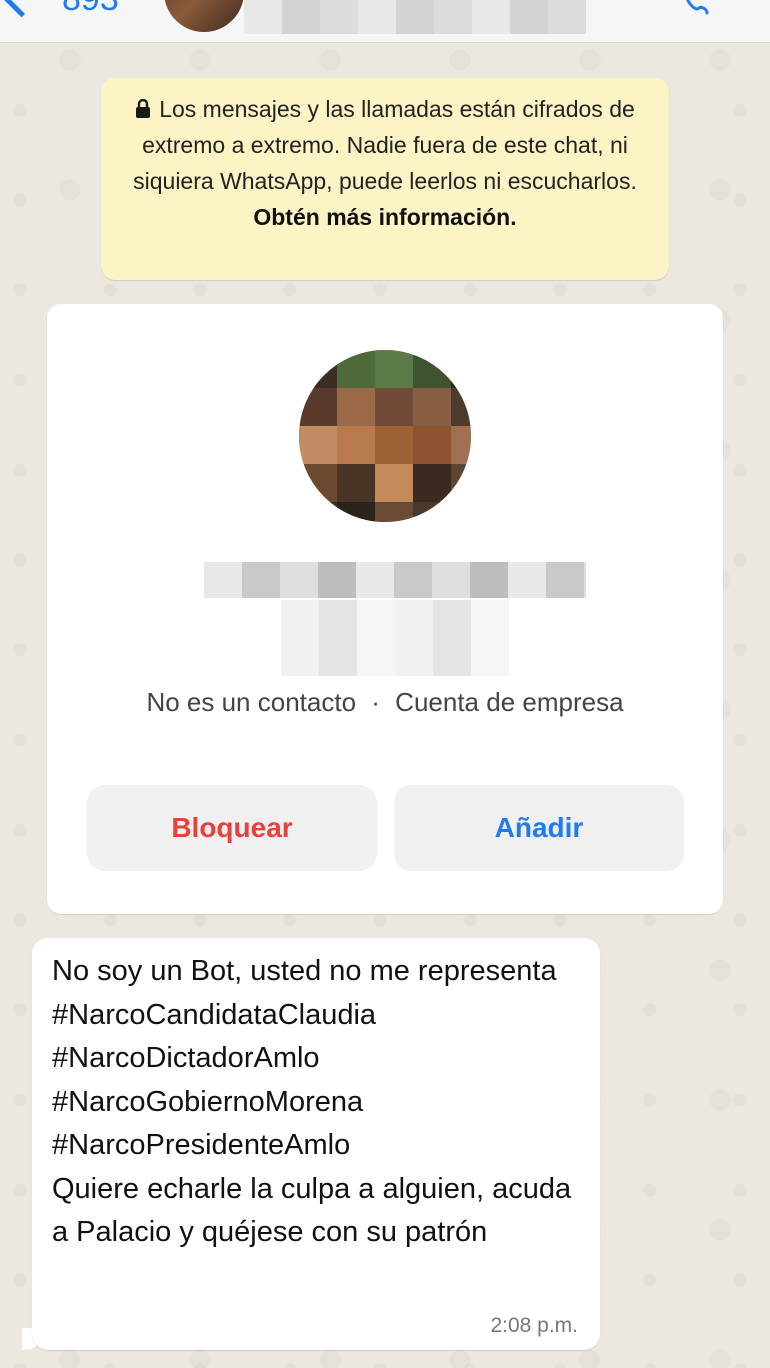  What do you see at coordinates (385, 702) in the screenshot?
I see `contact-status: No es un contacto · Cuenta de empresa` at bounding box center [385, 702].